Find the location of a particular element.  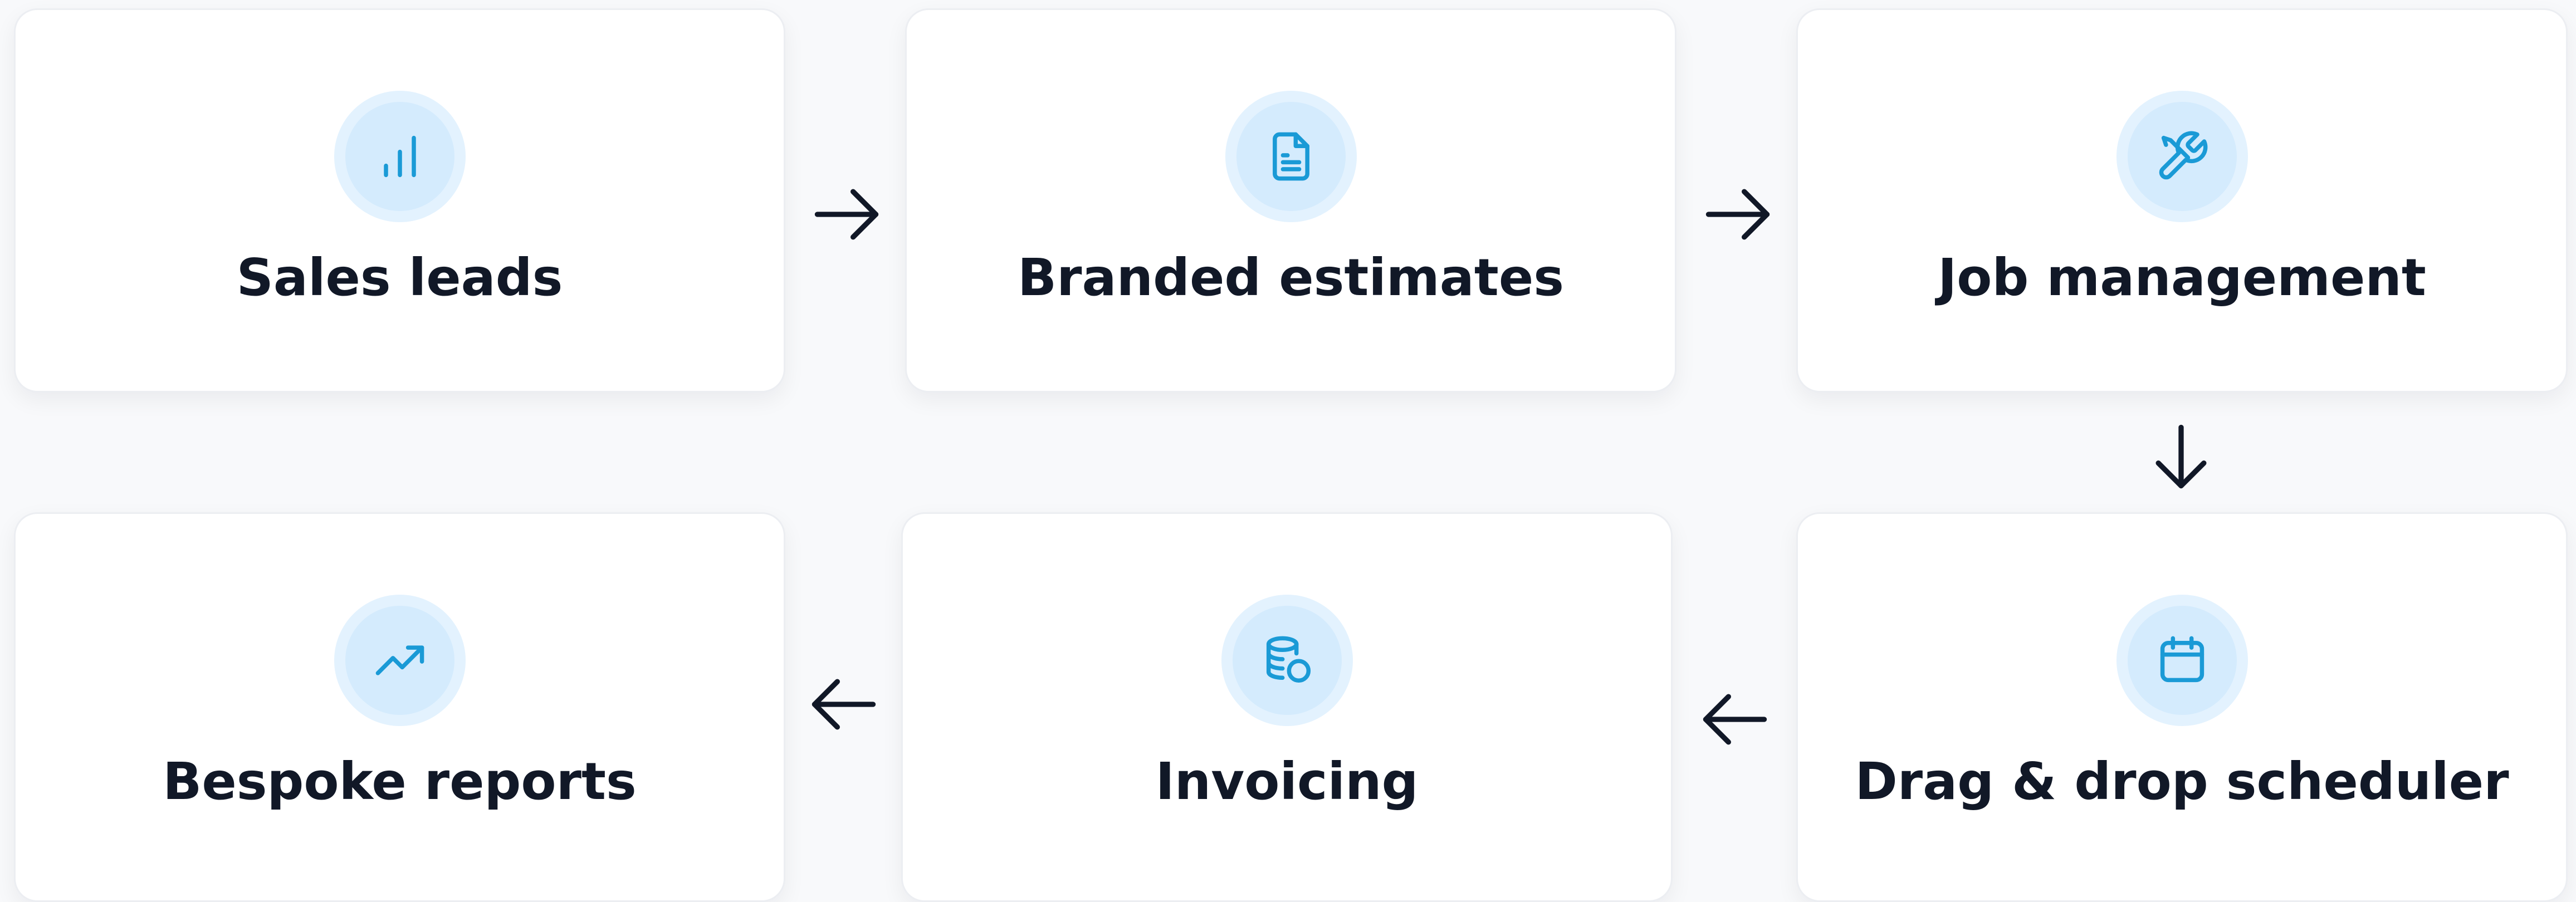

wrench-screwdriver-icon is located at coordinates (2183, 155).